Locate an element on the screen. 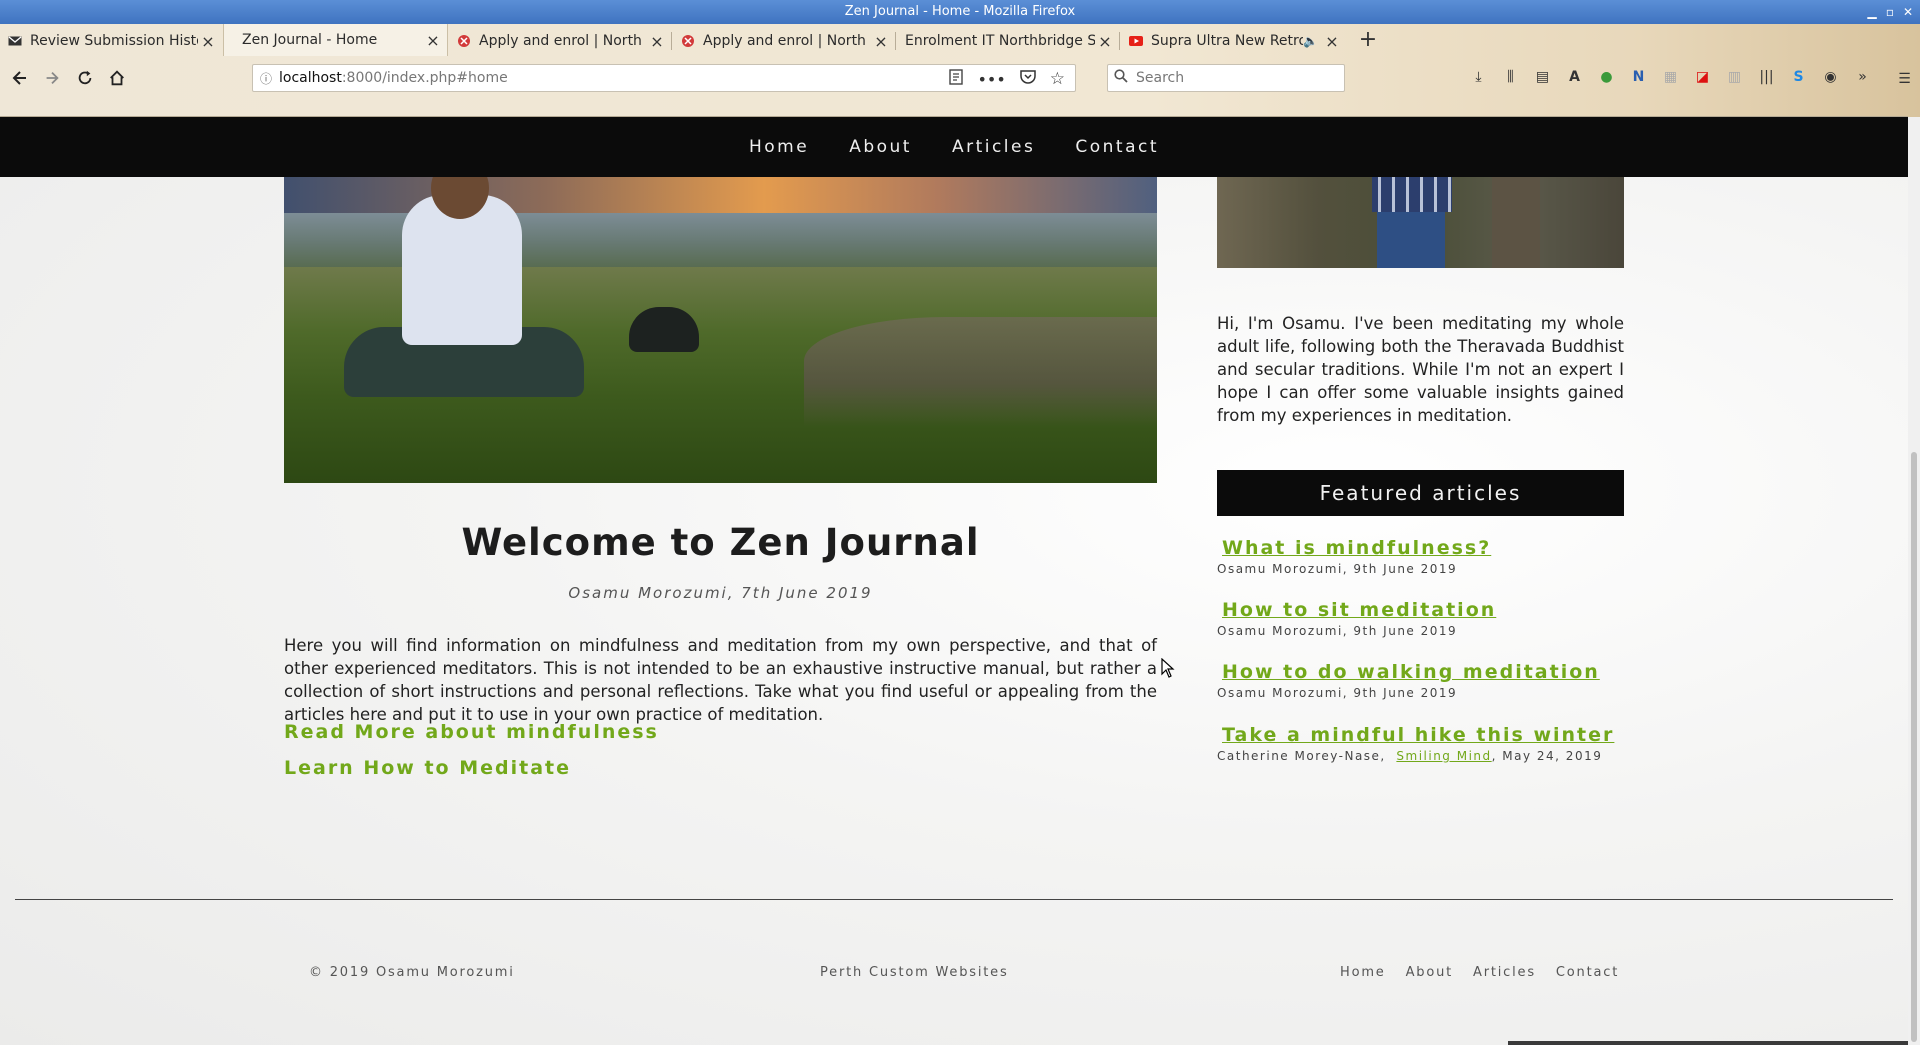 Image resolution: width=1920 pixels, height=1045 pixels. footer-copyright: © 2019 Osamu Morozumi is located at coordinates (412, 972).